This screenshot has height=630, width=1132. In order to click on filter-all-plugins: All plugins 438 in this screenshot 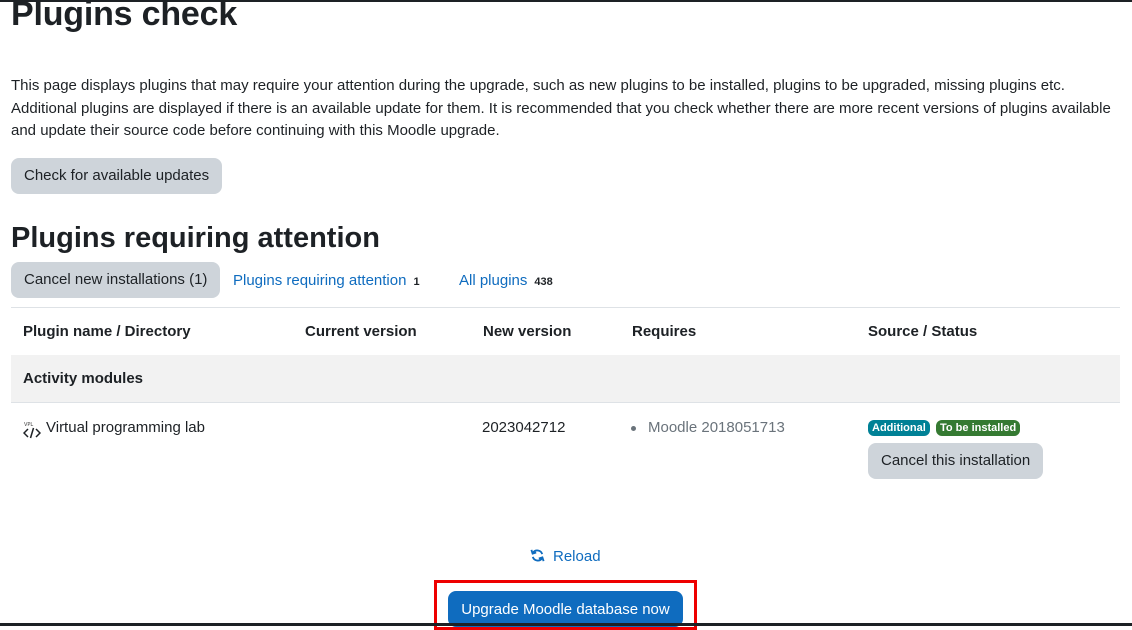, I will do `click(506, 281)`.